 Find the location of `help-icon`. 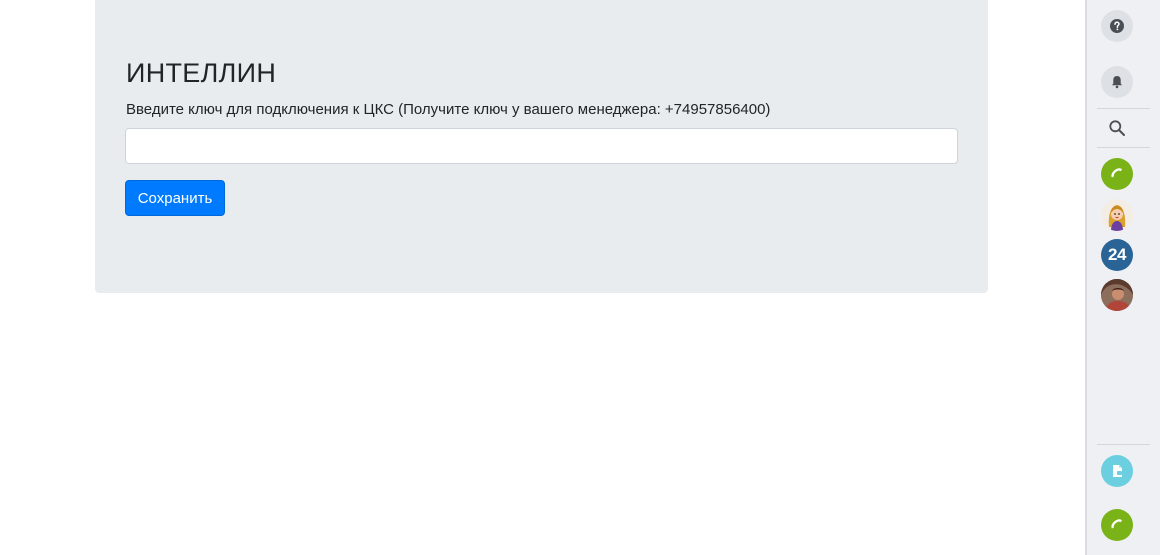

help-icon is located at coordinates (1117, 26).